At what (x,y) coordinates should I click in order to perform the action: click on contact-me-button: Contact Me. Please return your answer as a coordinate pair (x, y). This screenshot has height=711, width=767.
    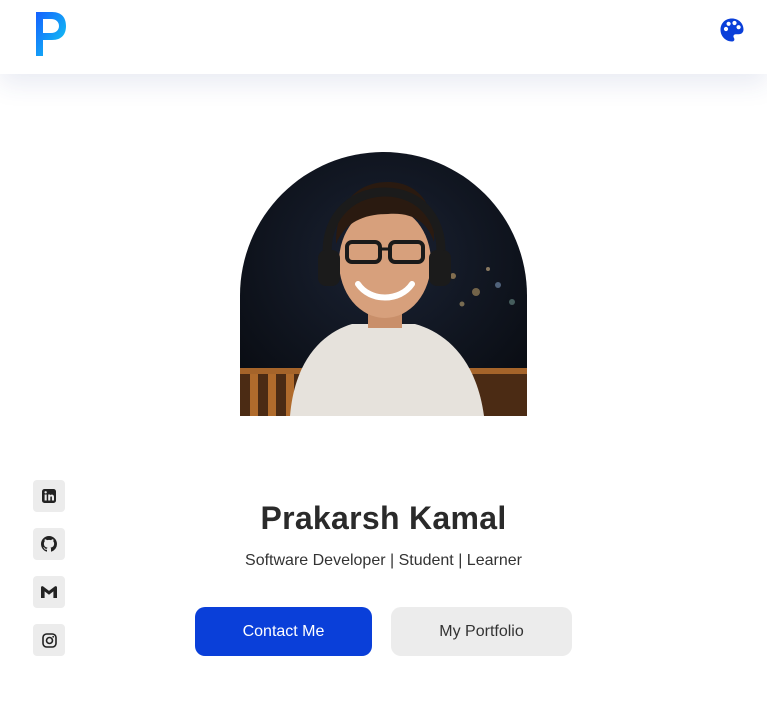
    Looking at the image, I should click on (283, 631).